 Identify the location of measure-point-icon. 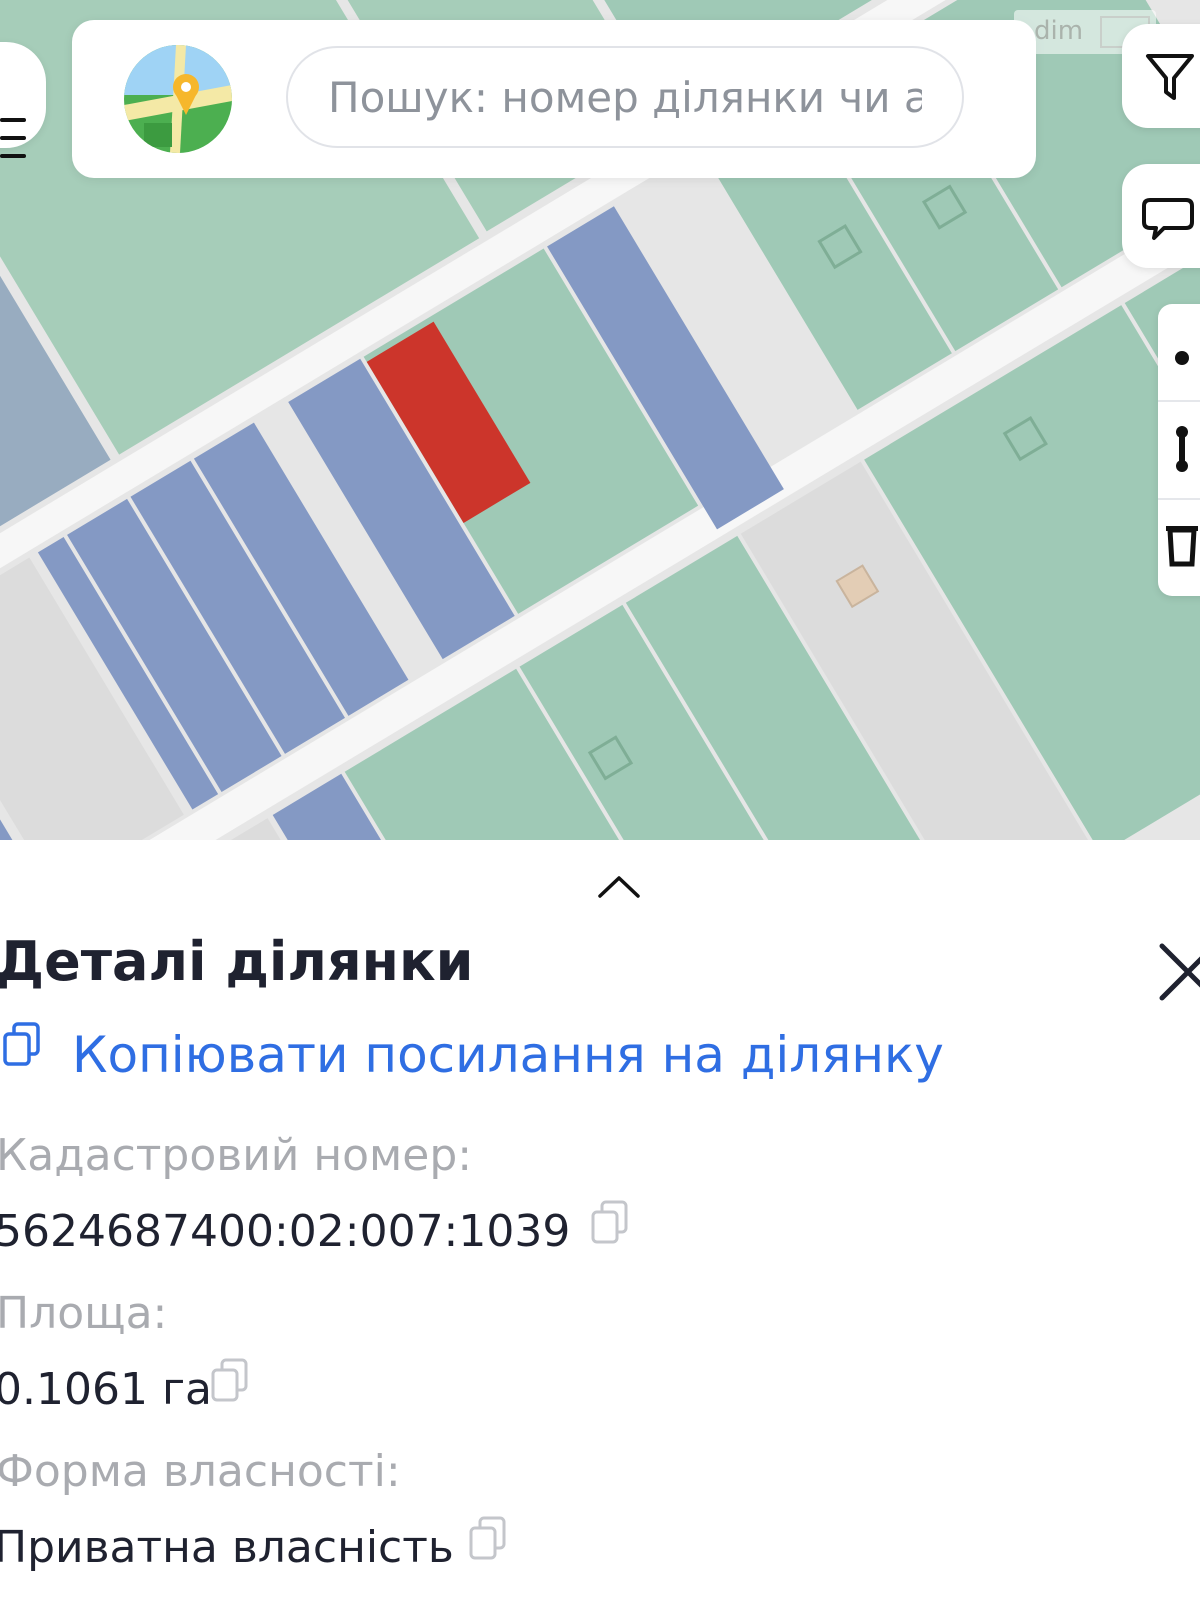
(1182, 358).